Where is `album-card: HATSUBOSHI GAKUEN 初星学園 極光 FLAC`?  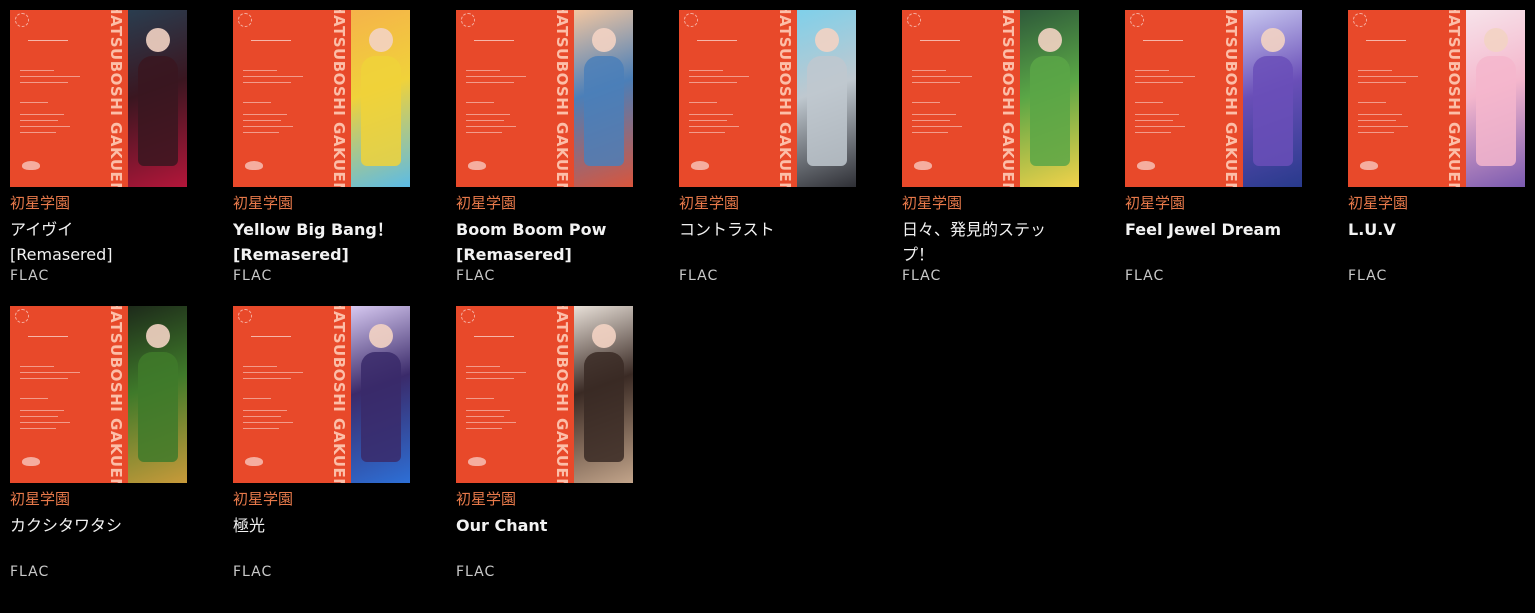 album-card: HATSUBOSHI GAKUEN 初星学園 極光 FLAC is located at coordinates (321, 450).